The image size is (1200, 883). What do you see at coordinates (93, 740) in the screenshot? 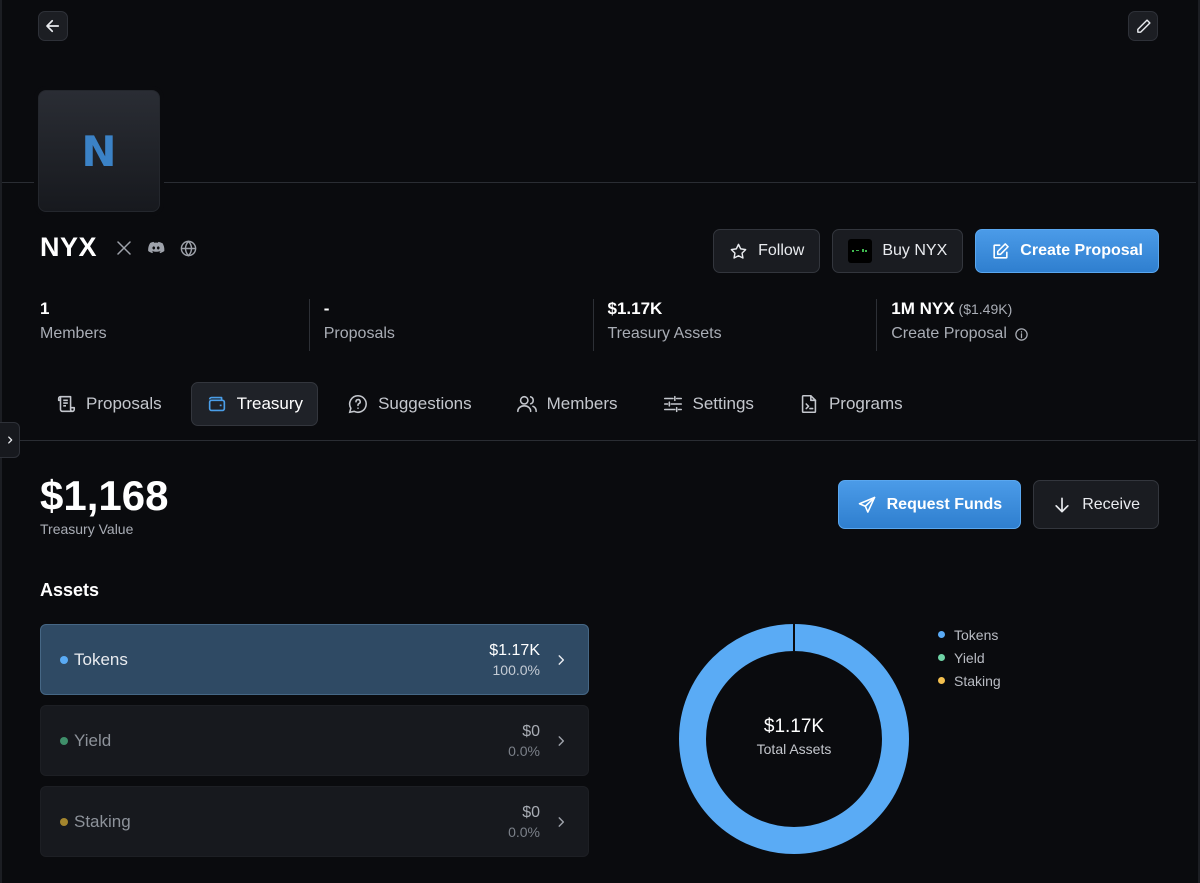
I see `asset-name: Yield` at bounding box center [93, 740].